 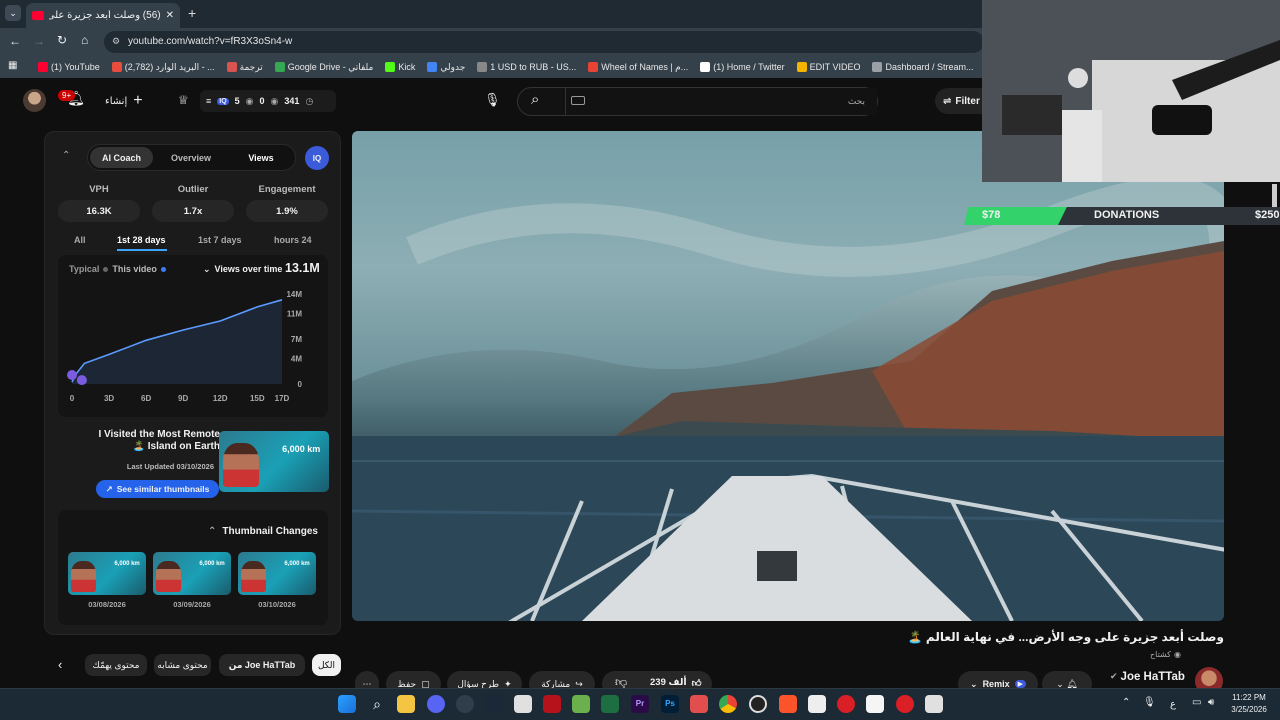 What do you see at coordinates (1149, 702) in the screenshot?
I see `mic-icon: 🎙︎` at bounding box center [1149, 702].